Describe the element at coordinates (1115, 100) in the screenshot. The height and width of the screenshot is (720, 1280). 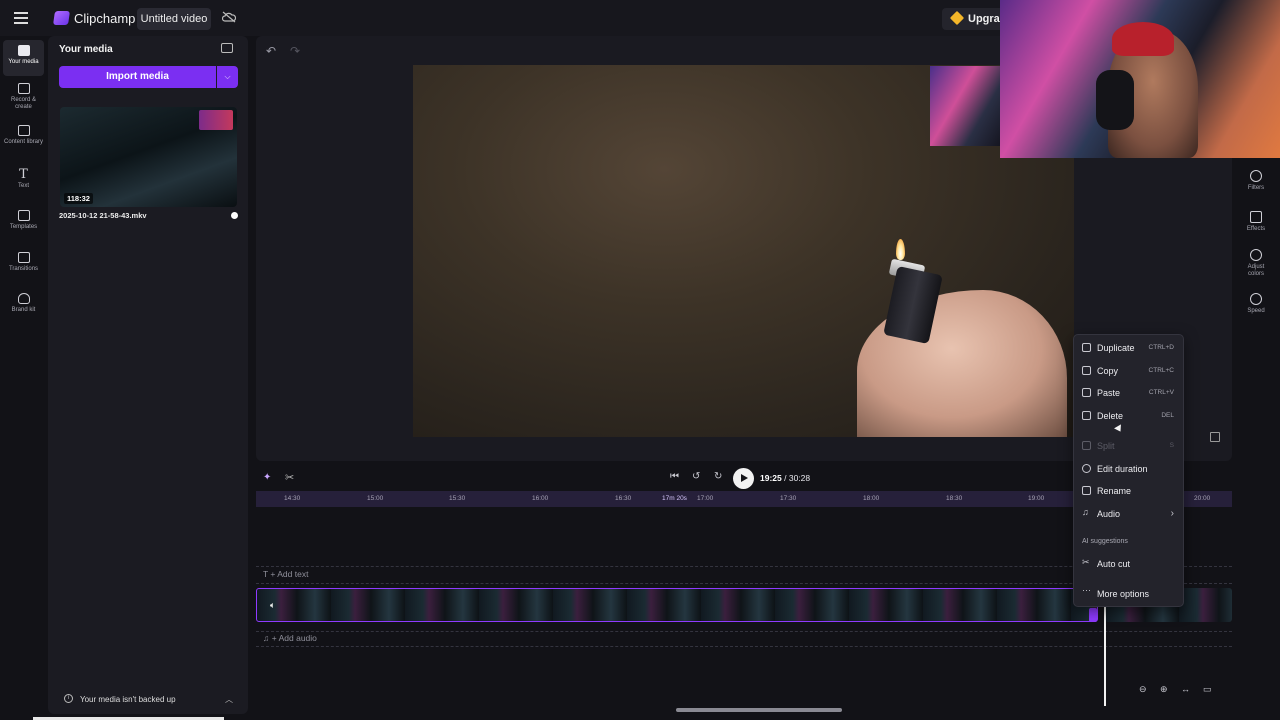
I see `webcam-microphone` at that location.